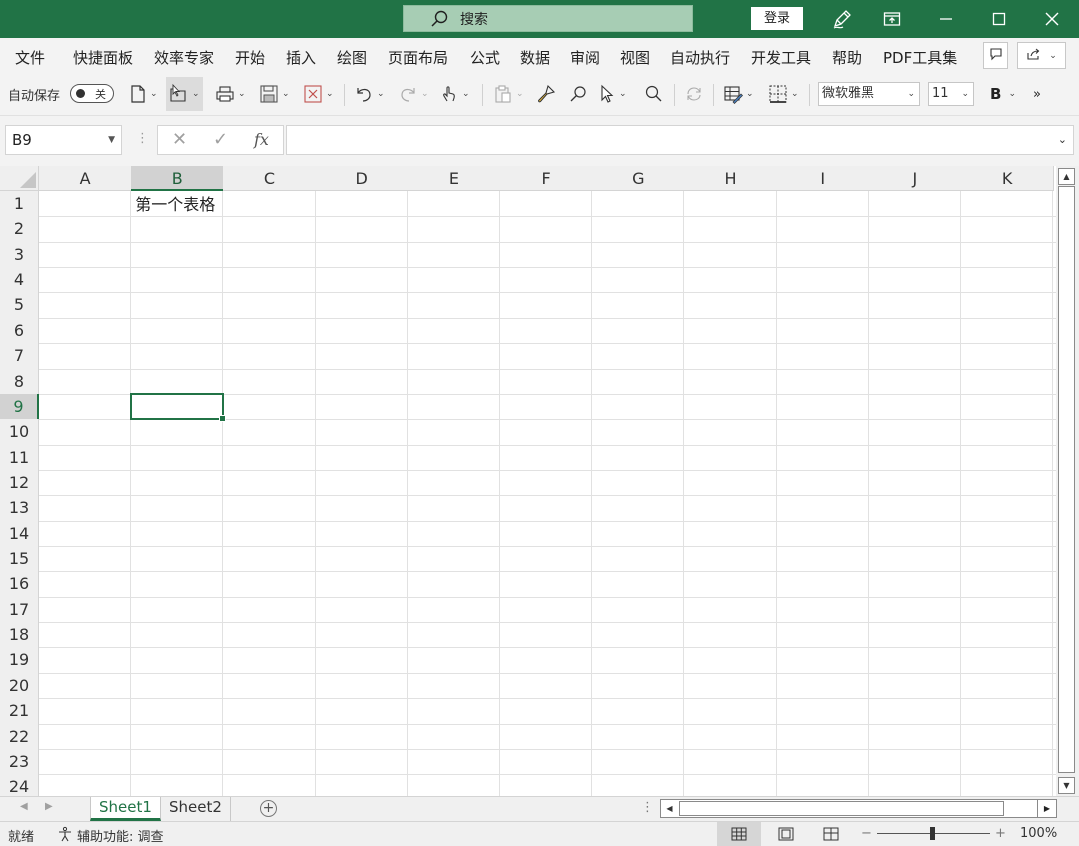 The height and width of the screenshot is (846, 1079). Describe the element at coordinates (175, 204) in the screenshot. I see `cell-b1: 第一个表格` at that location.